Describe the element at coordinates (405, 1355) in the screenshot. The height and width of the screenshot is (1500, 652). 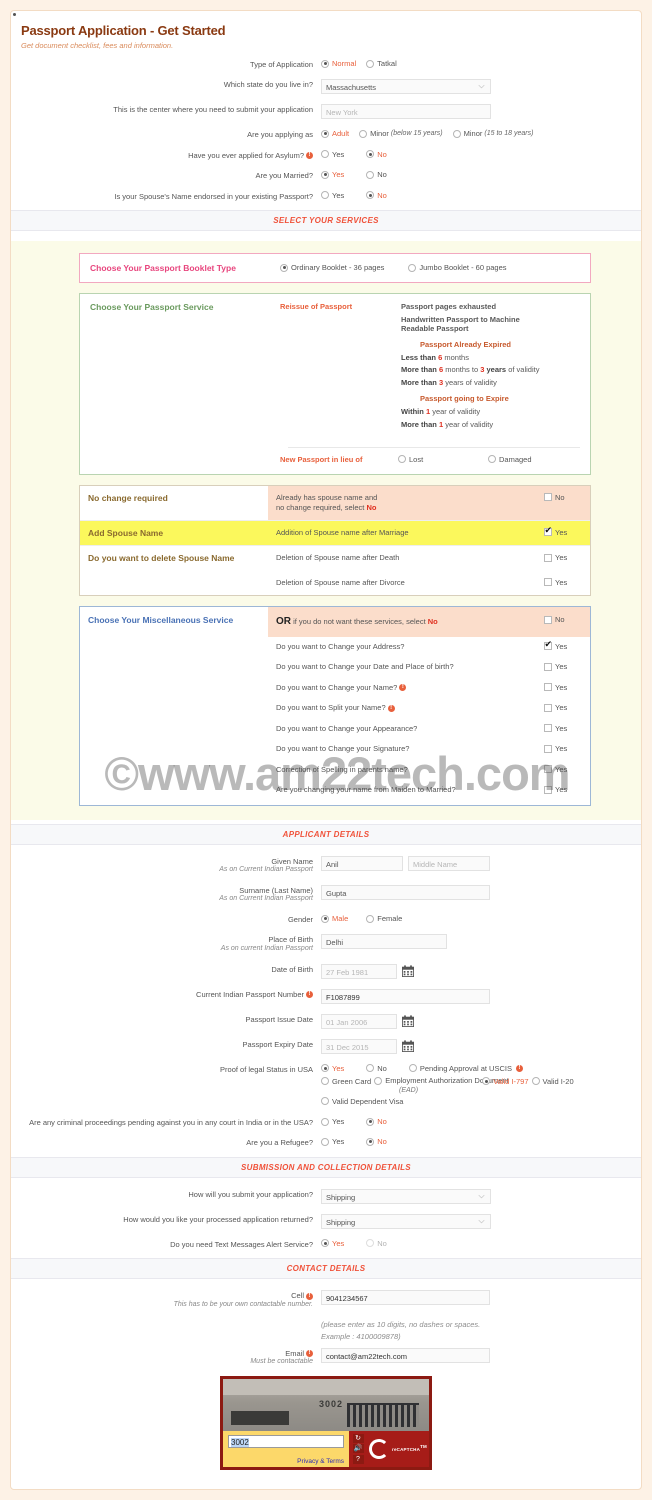
I see `email-input: contact@am22tech.com` at that location.